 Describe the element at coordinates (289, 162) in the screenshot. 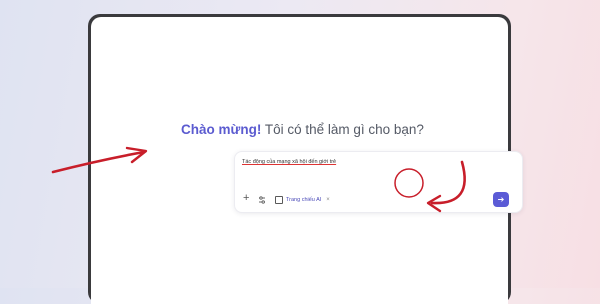

I see `prompt-input: Tác động của mạng xã hội đến giới trẻ` at that location.